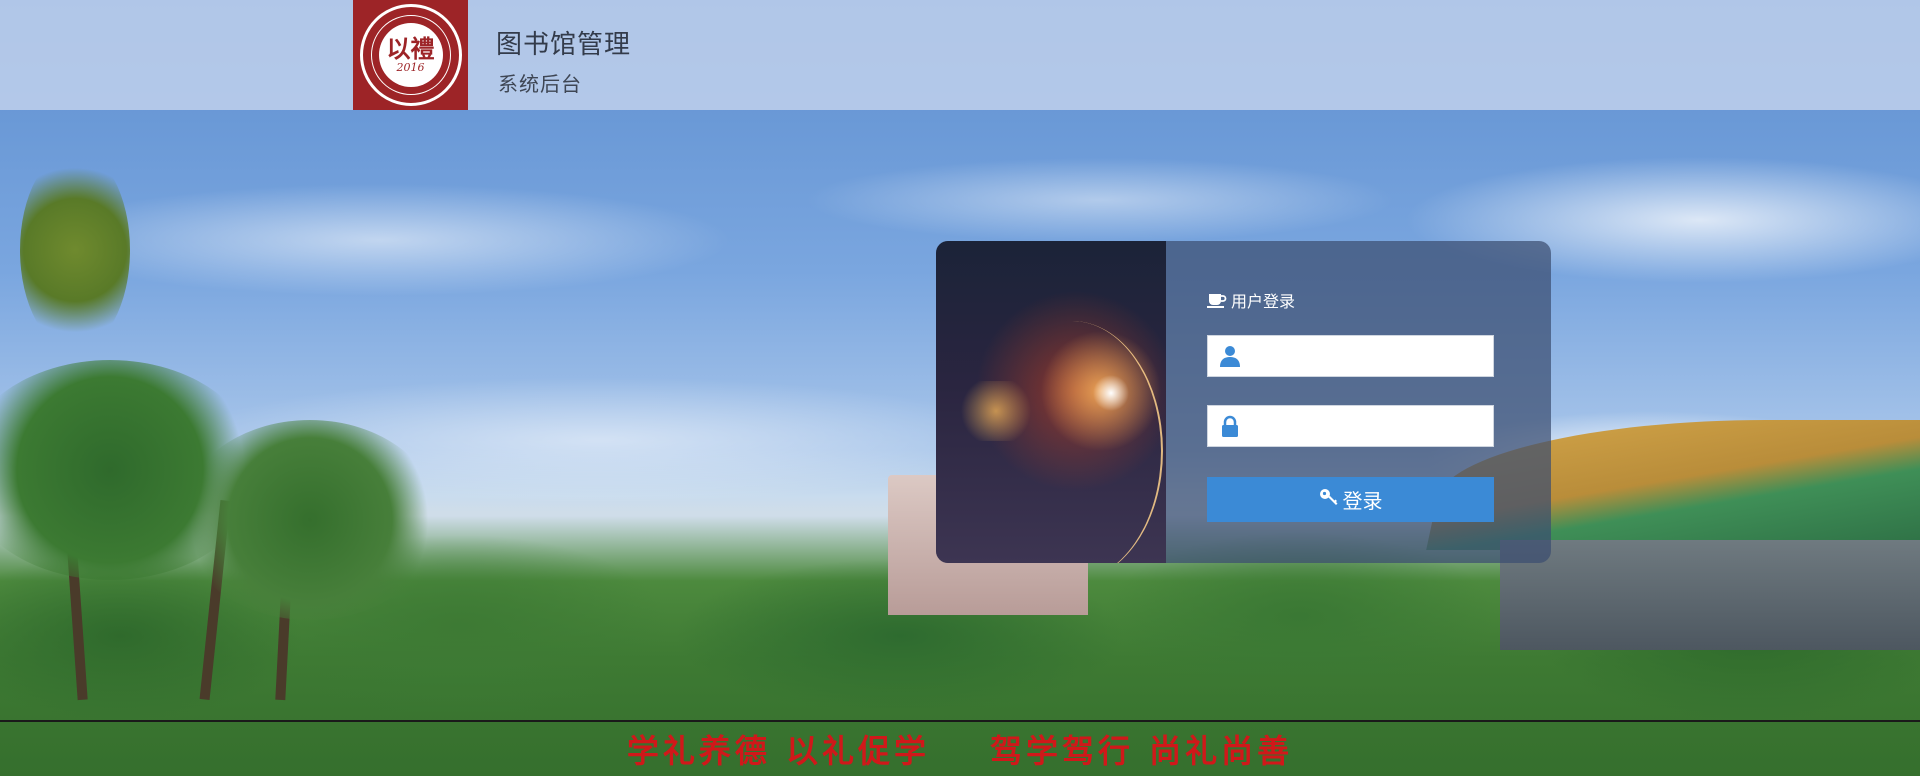  I want to click on app-subtitle: 系统后台, so click(540, 85).